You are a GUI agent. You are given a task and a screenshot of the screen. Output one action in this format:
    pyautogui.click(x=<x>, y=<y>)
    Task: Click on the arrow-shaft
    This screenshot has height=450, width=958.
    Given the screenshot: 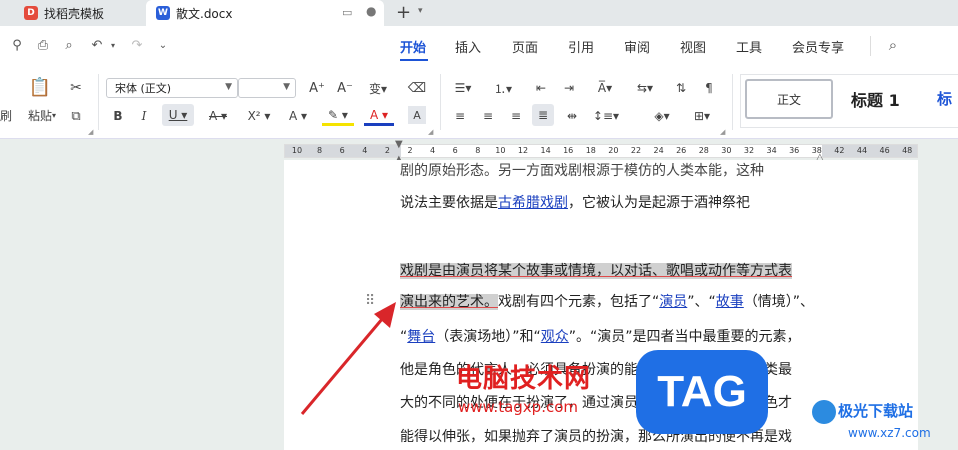 What is the action you would take?
    pyautogui.click(x=345, y=363)
    